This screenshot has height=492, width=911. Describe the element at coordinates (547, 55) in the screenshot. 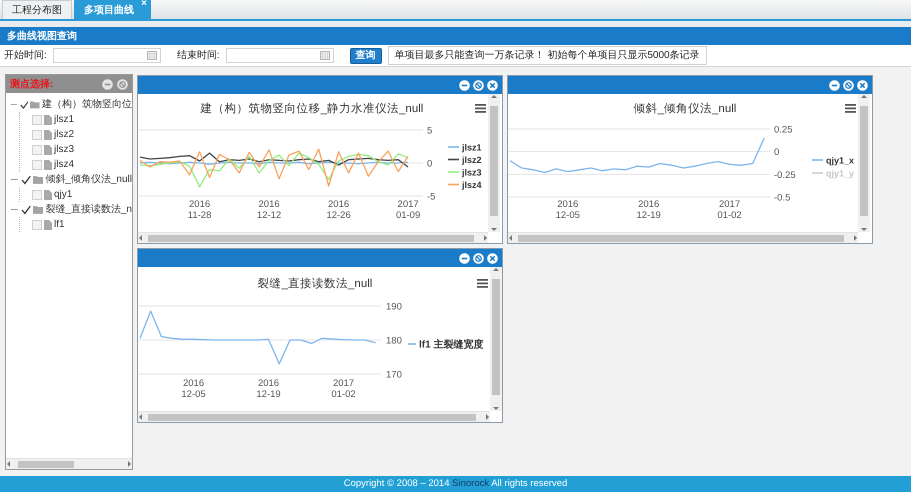

I see `notice-text: 单项目最多只能查询一万条记录！ 初始每个单项目只显示5000条记录` at that location.